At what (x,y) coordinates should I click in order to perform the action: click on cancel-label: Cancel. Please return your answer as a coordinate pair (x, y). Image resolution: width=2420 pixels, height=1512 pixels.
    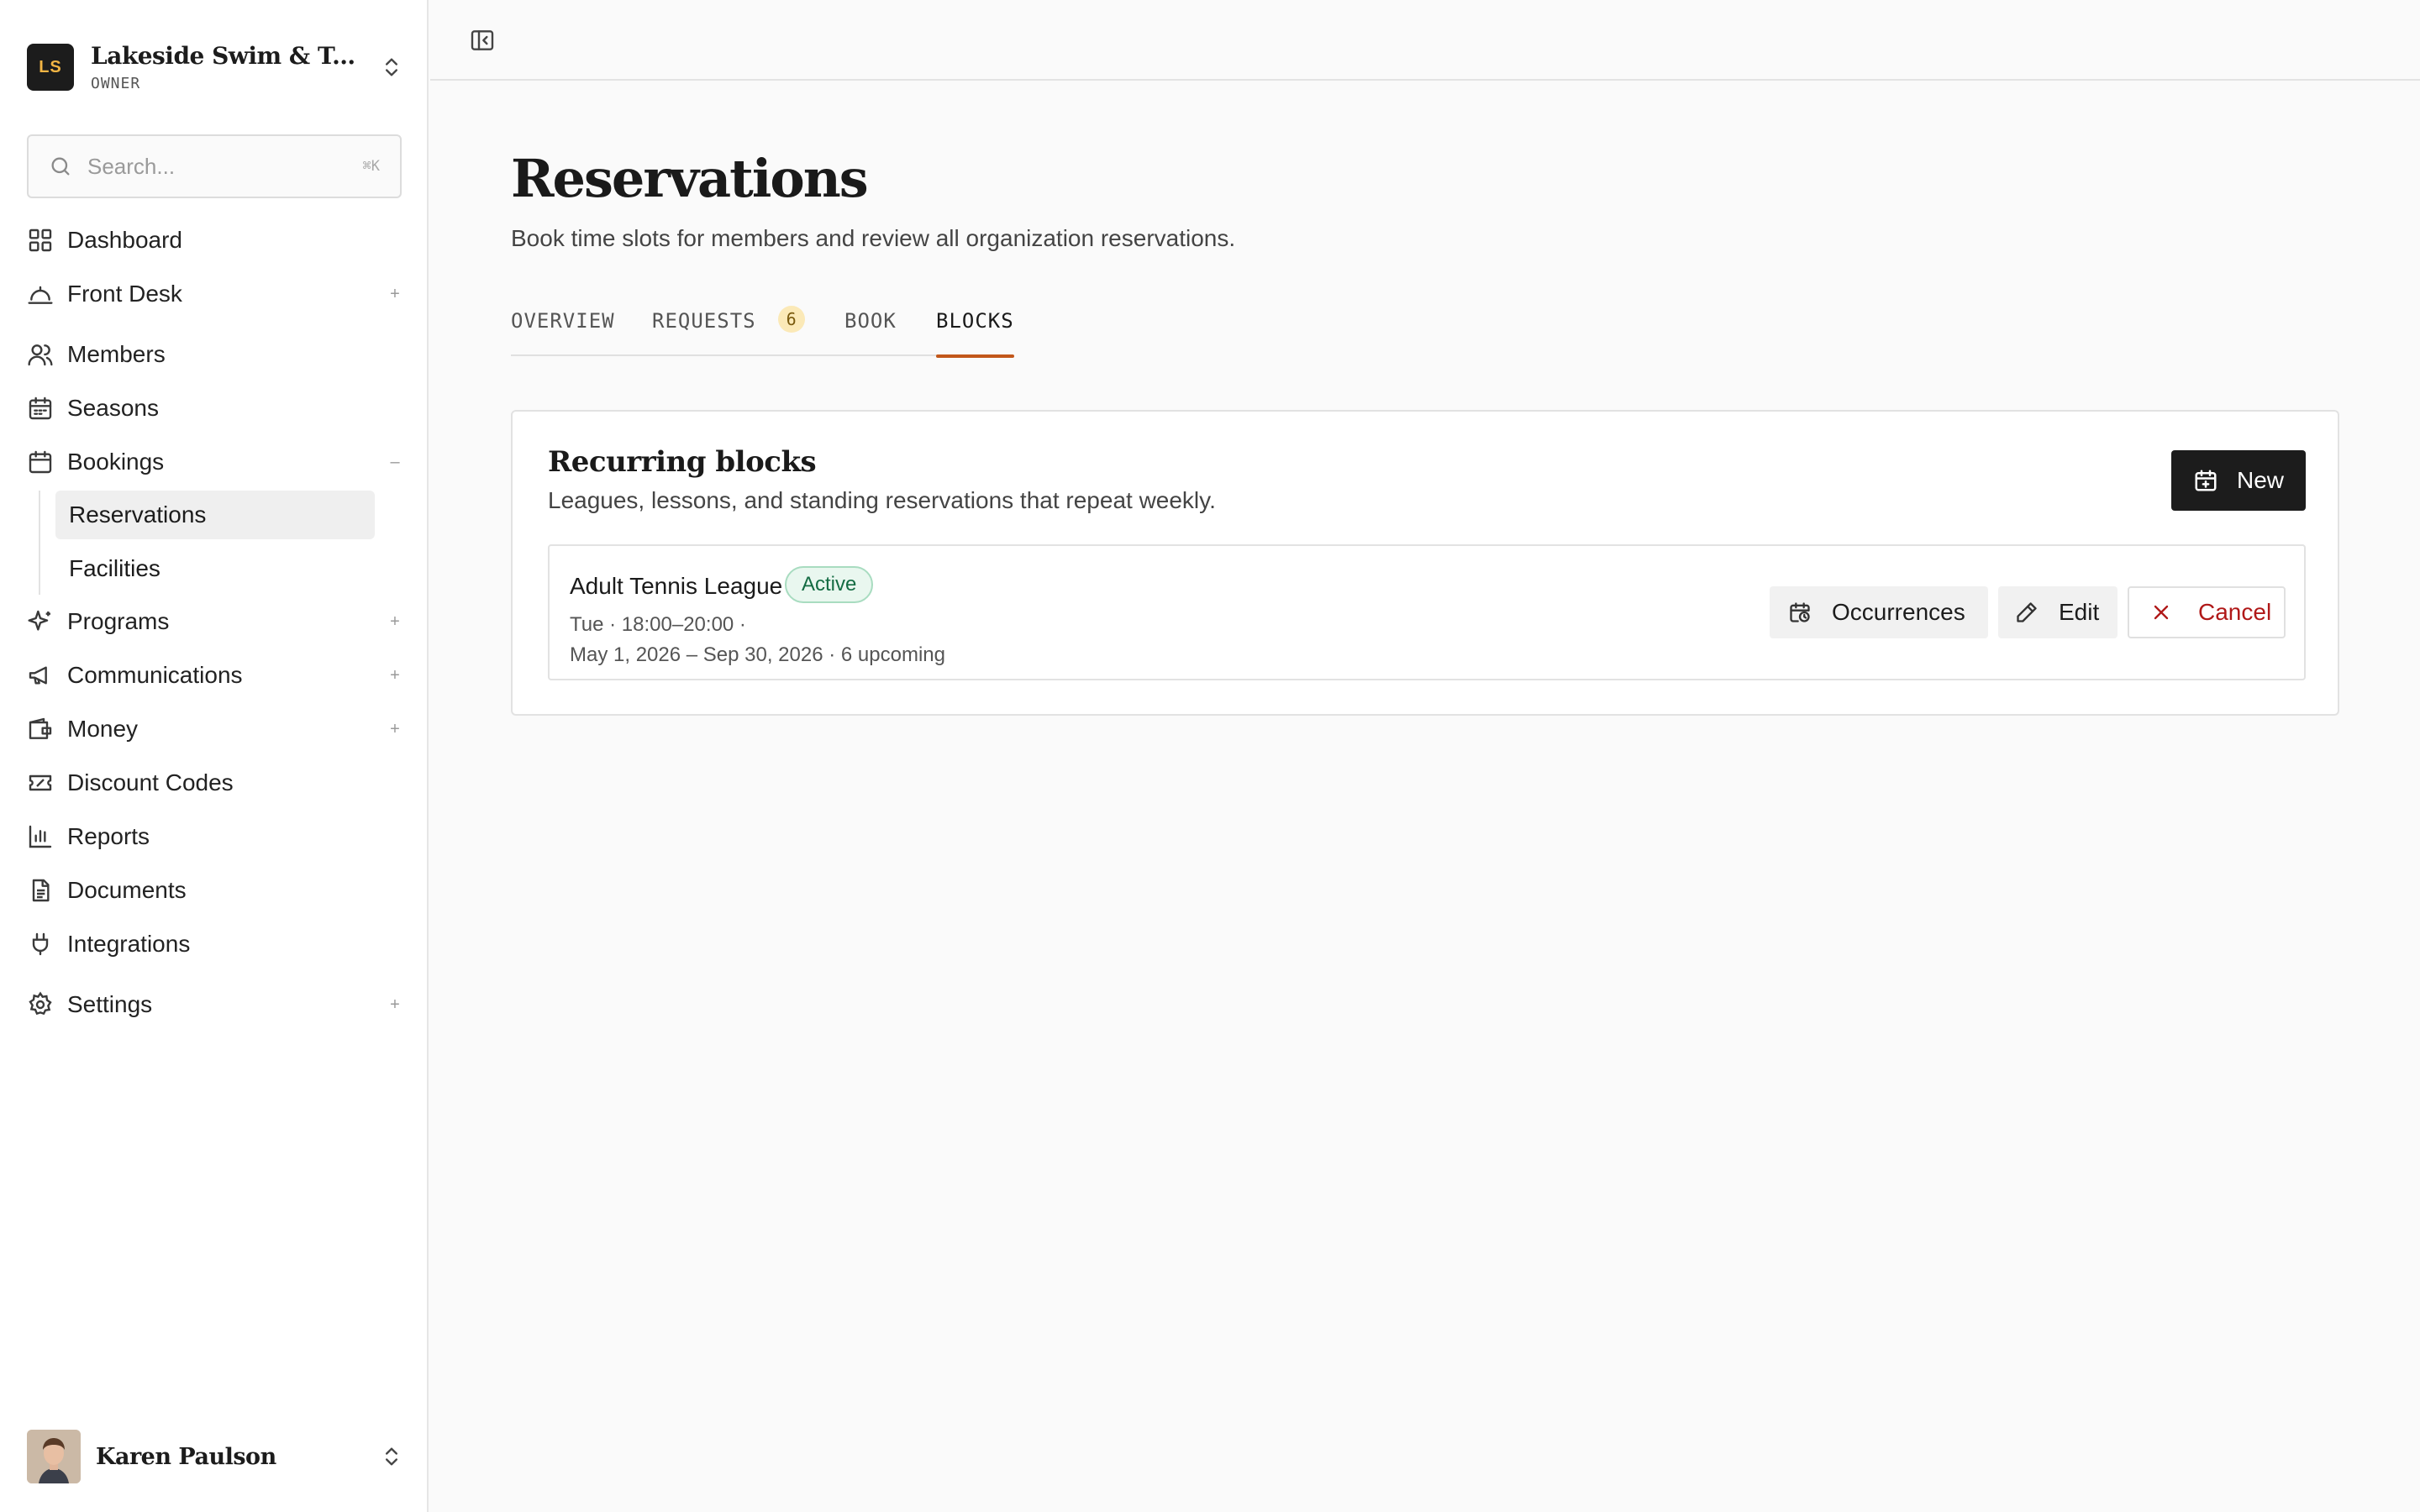
    Looking at the image, I should click on (2235, 612).